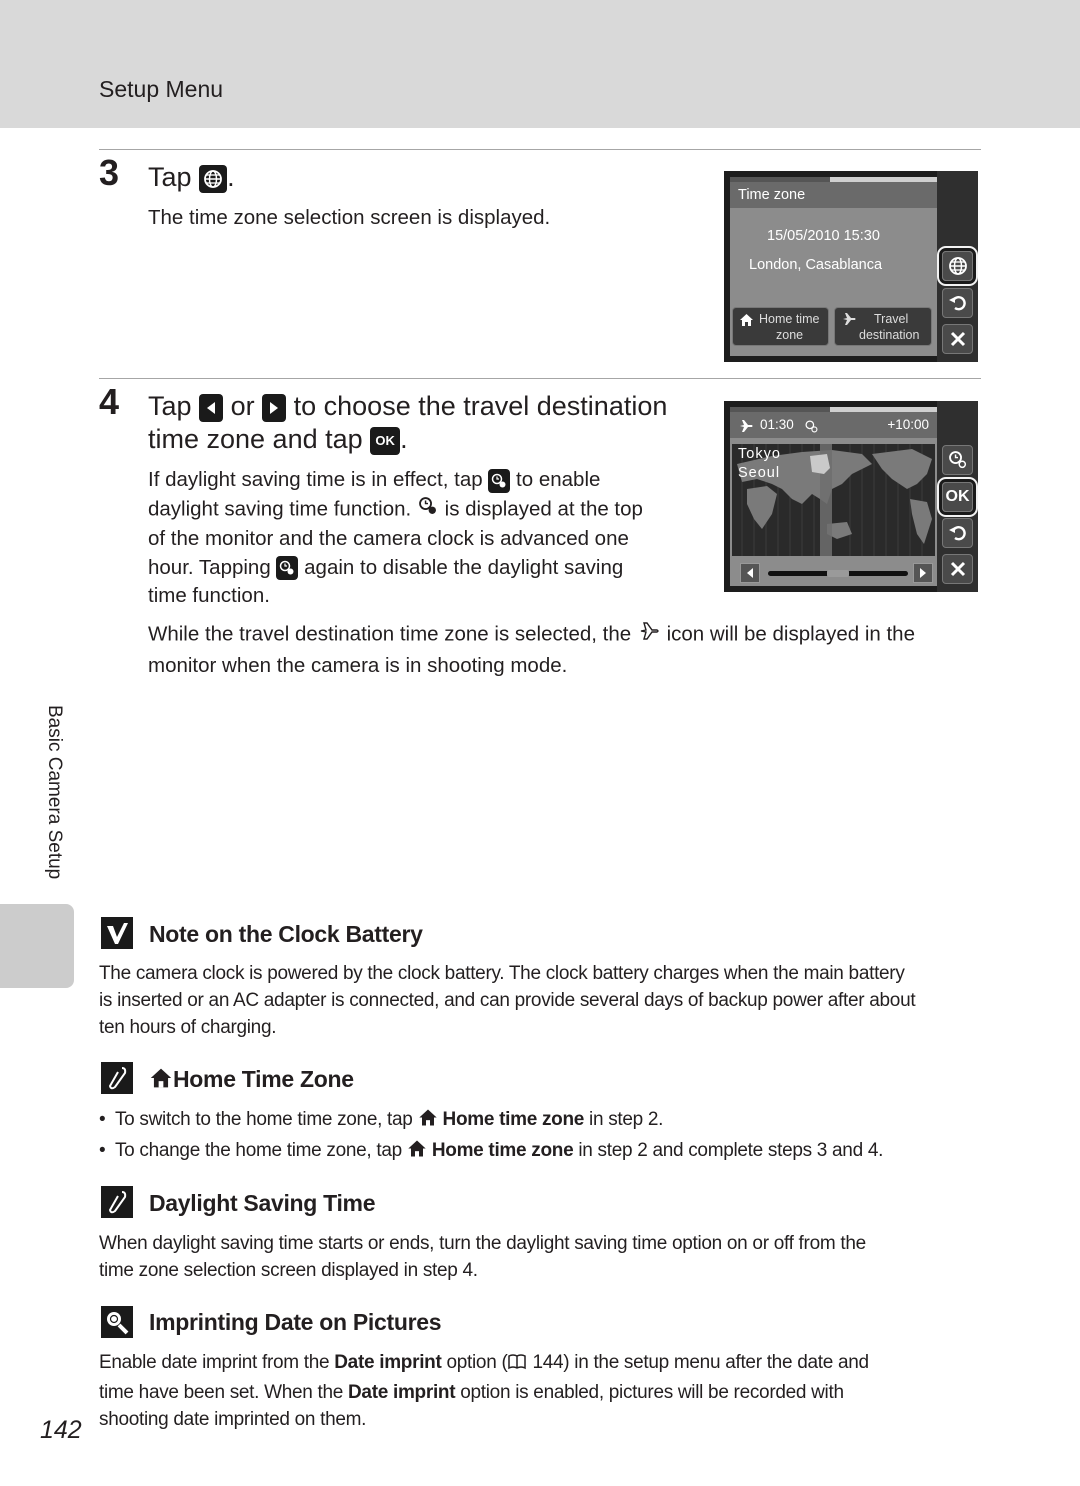 The image size is (1080, 1486). I want to click on left-arrow-icon, so click(211, 407).